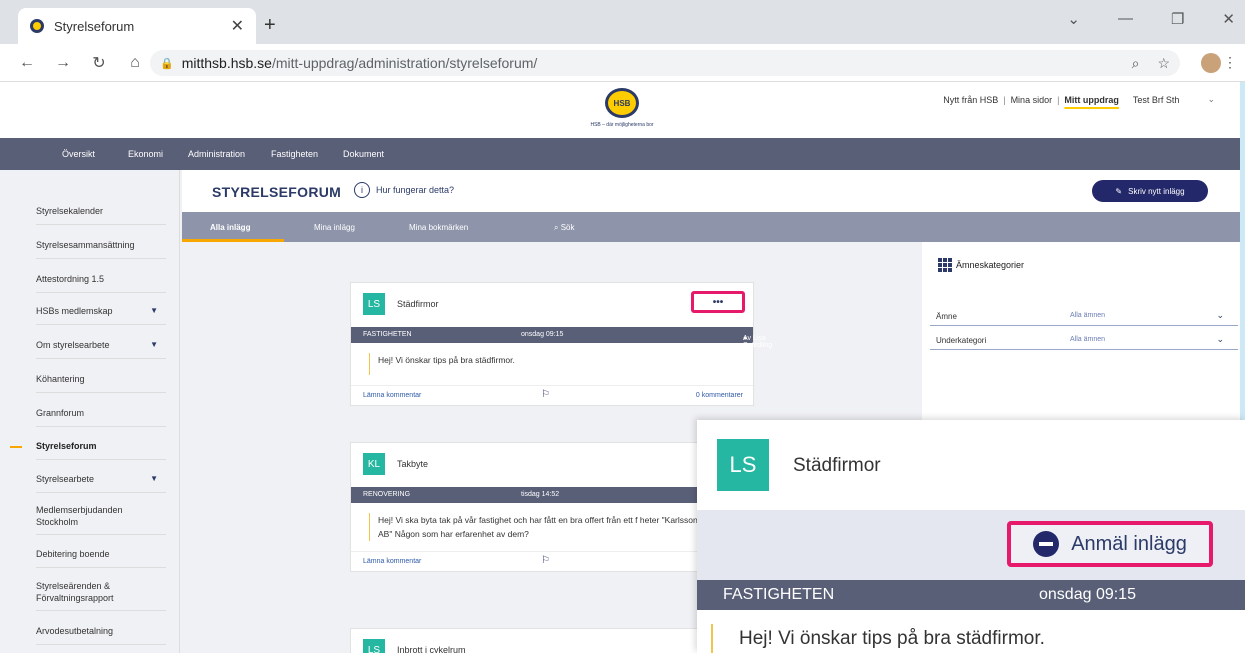 This screenshot has width=1245, height=653. Describe the element at coordinates (1150, 191) in the screenshot. I see `write-post-button: ✎ Skriv nytt inlägg` at that location.